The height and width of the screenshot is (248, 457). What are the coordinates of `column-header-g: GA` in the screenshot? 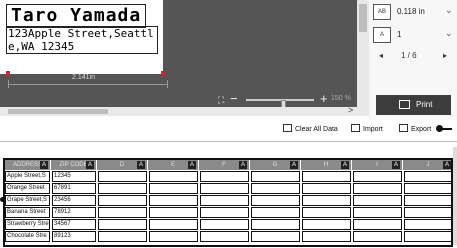 It's located at (275, 165).